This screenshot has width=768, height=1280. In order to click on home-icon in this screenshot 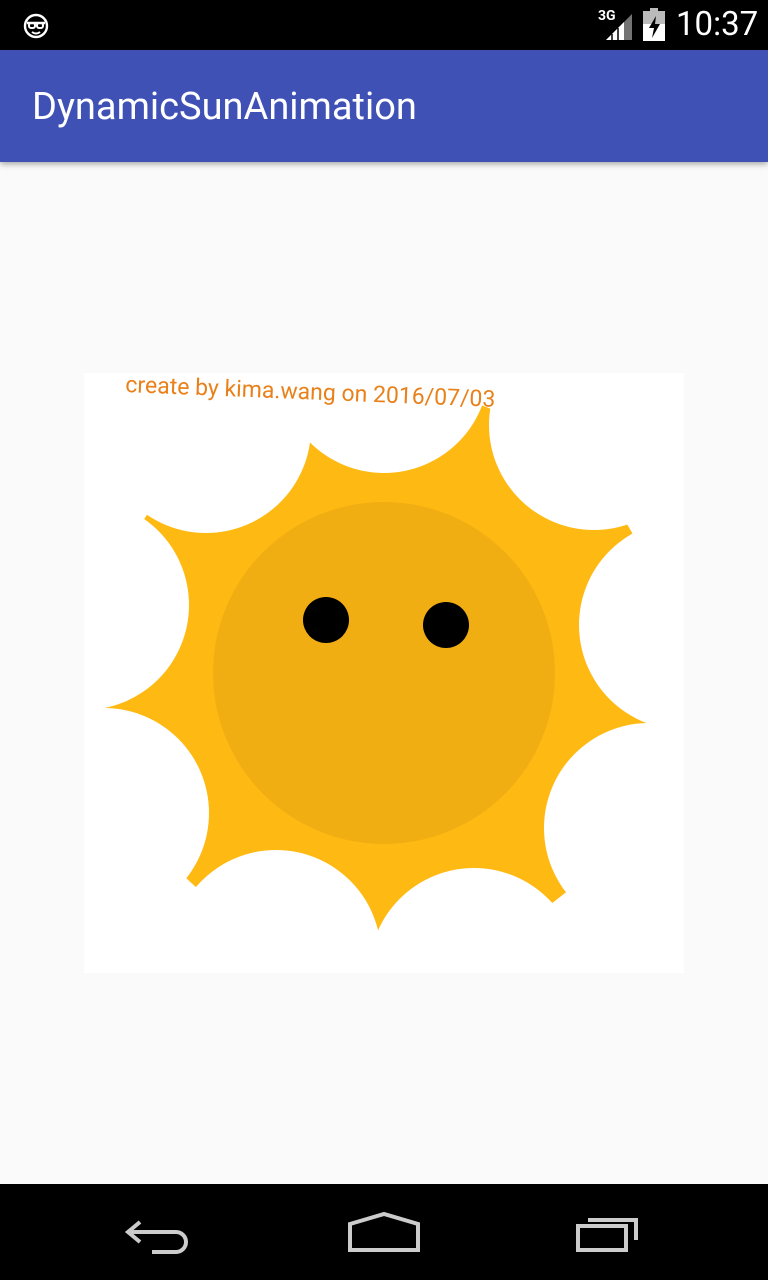, I will do `click(384, 1232)`.